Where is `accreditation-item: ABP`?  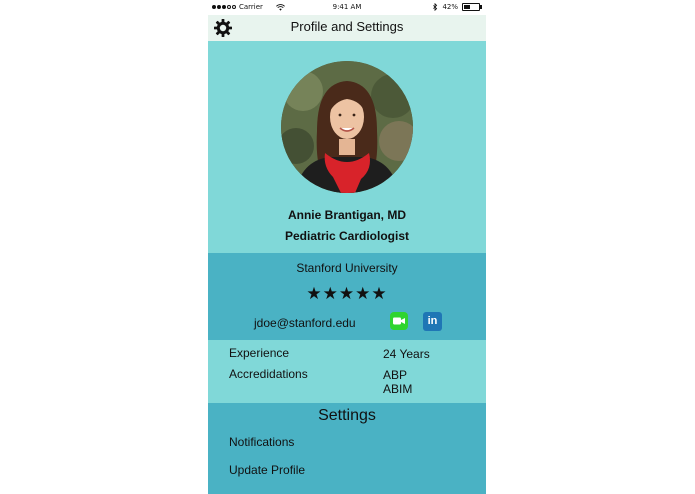 accreditation-item: ABP is located at coordinates (395, 375).